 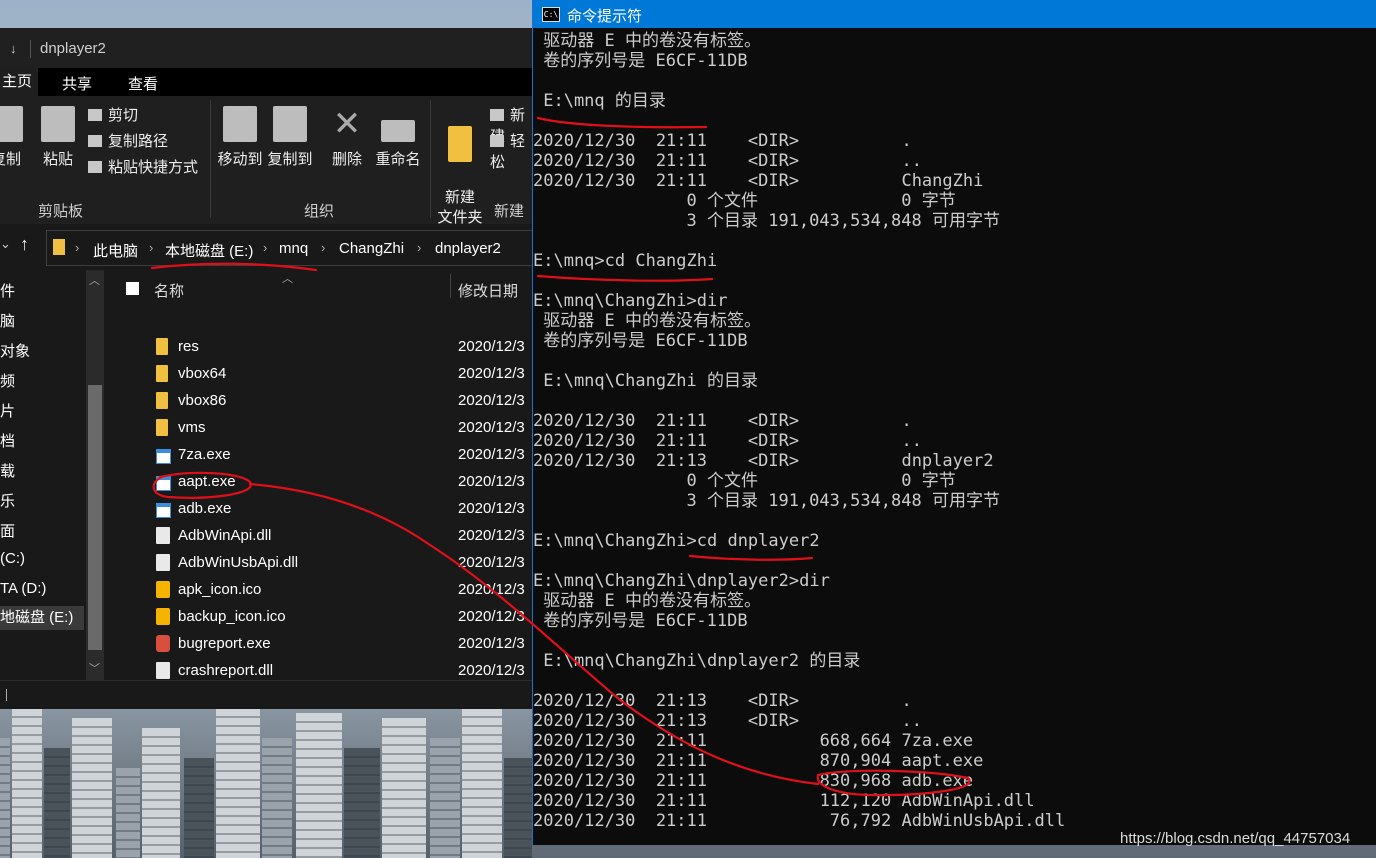 I want to click on nav-item: 乐, so click(x=7, y=500).